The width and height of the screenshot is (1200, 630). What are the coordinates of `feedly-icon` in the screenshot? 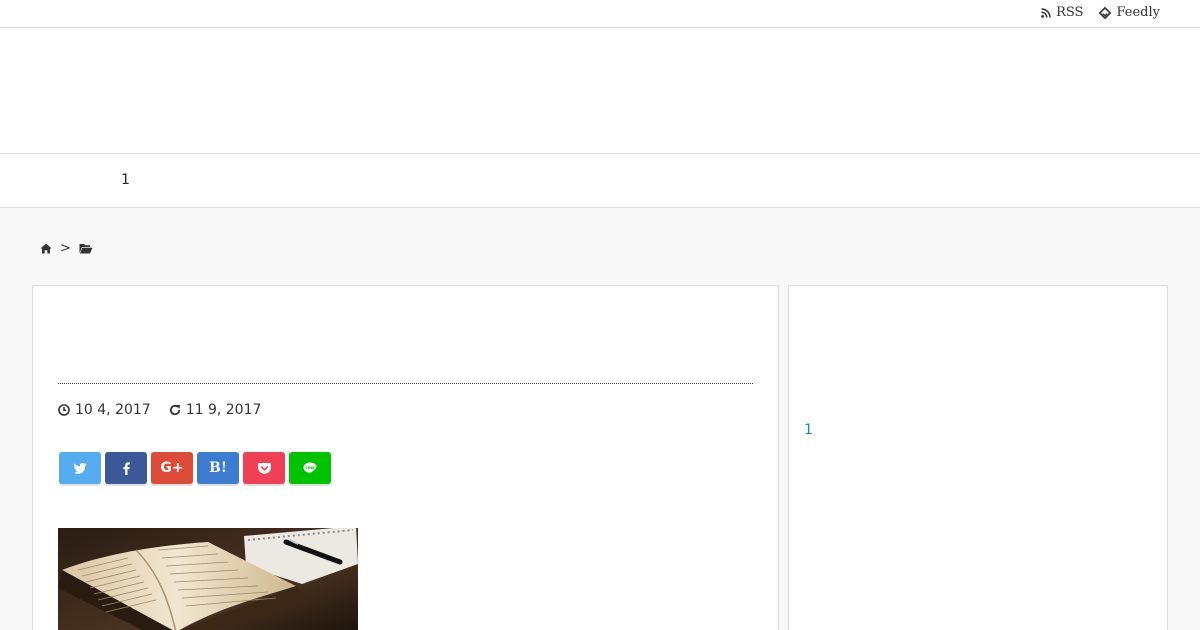 It's located at (1105, 12).